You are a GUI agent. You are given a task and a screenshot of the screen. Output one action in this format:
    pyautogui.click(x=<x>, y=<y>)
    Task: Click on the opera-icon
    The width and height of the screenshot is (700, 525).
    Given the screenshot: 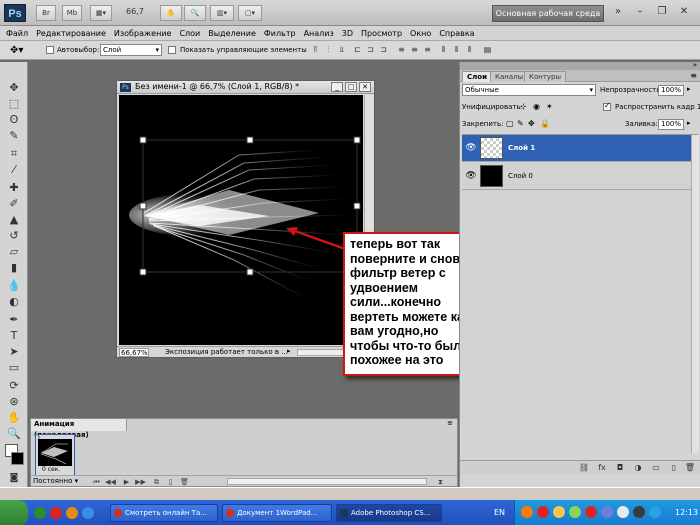 What is the action you would take?
    pyautogui.click(x=56, y=513)
    